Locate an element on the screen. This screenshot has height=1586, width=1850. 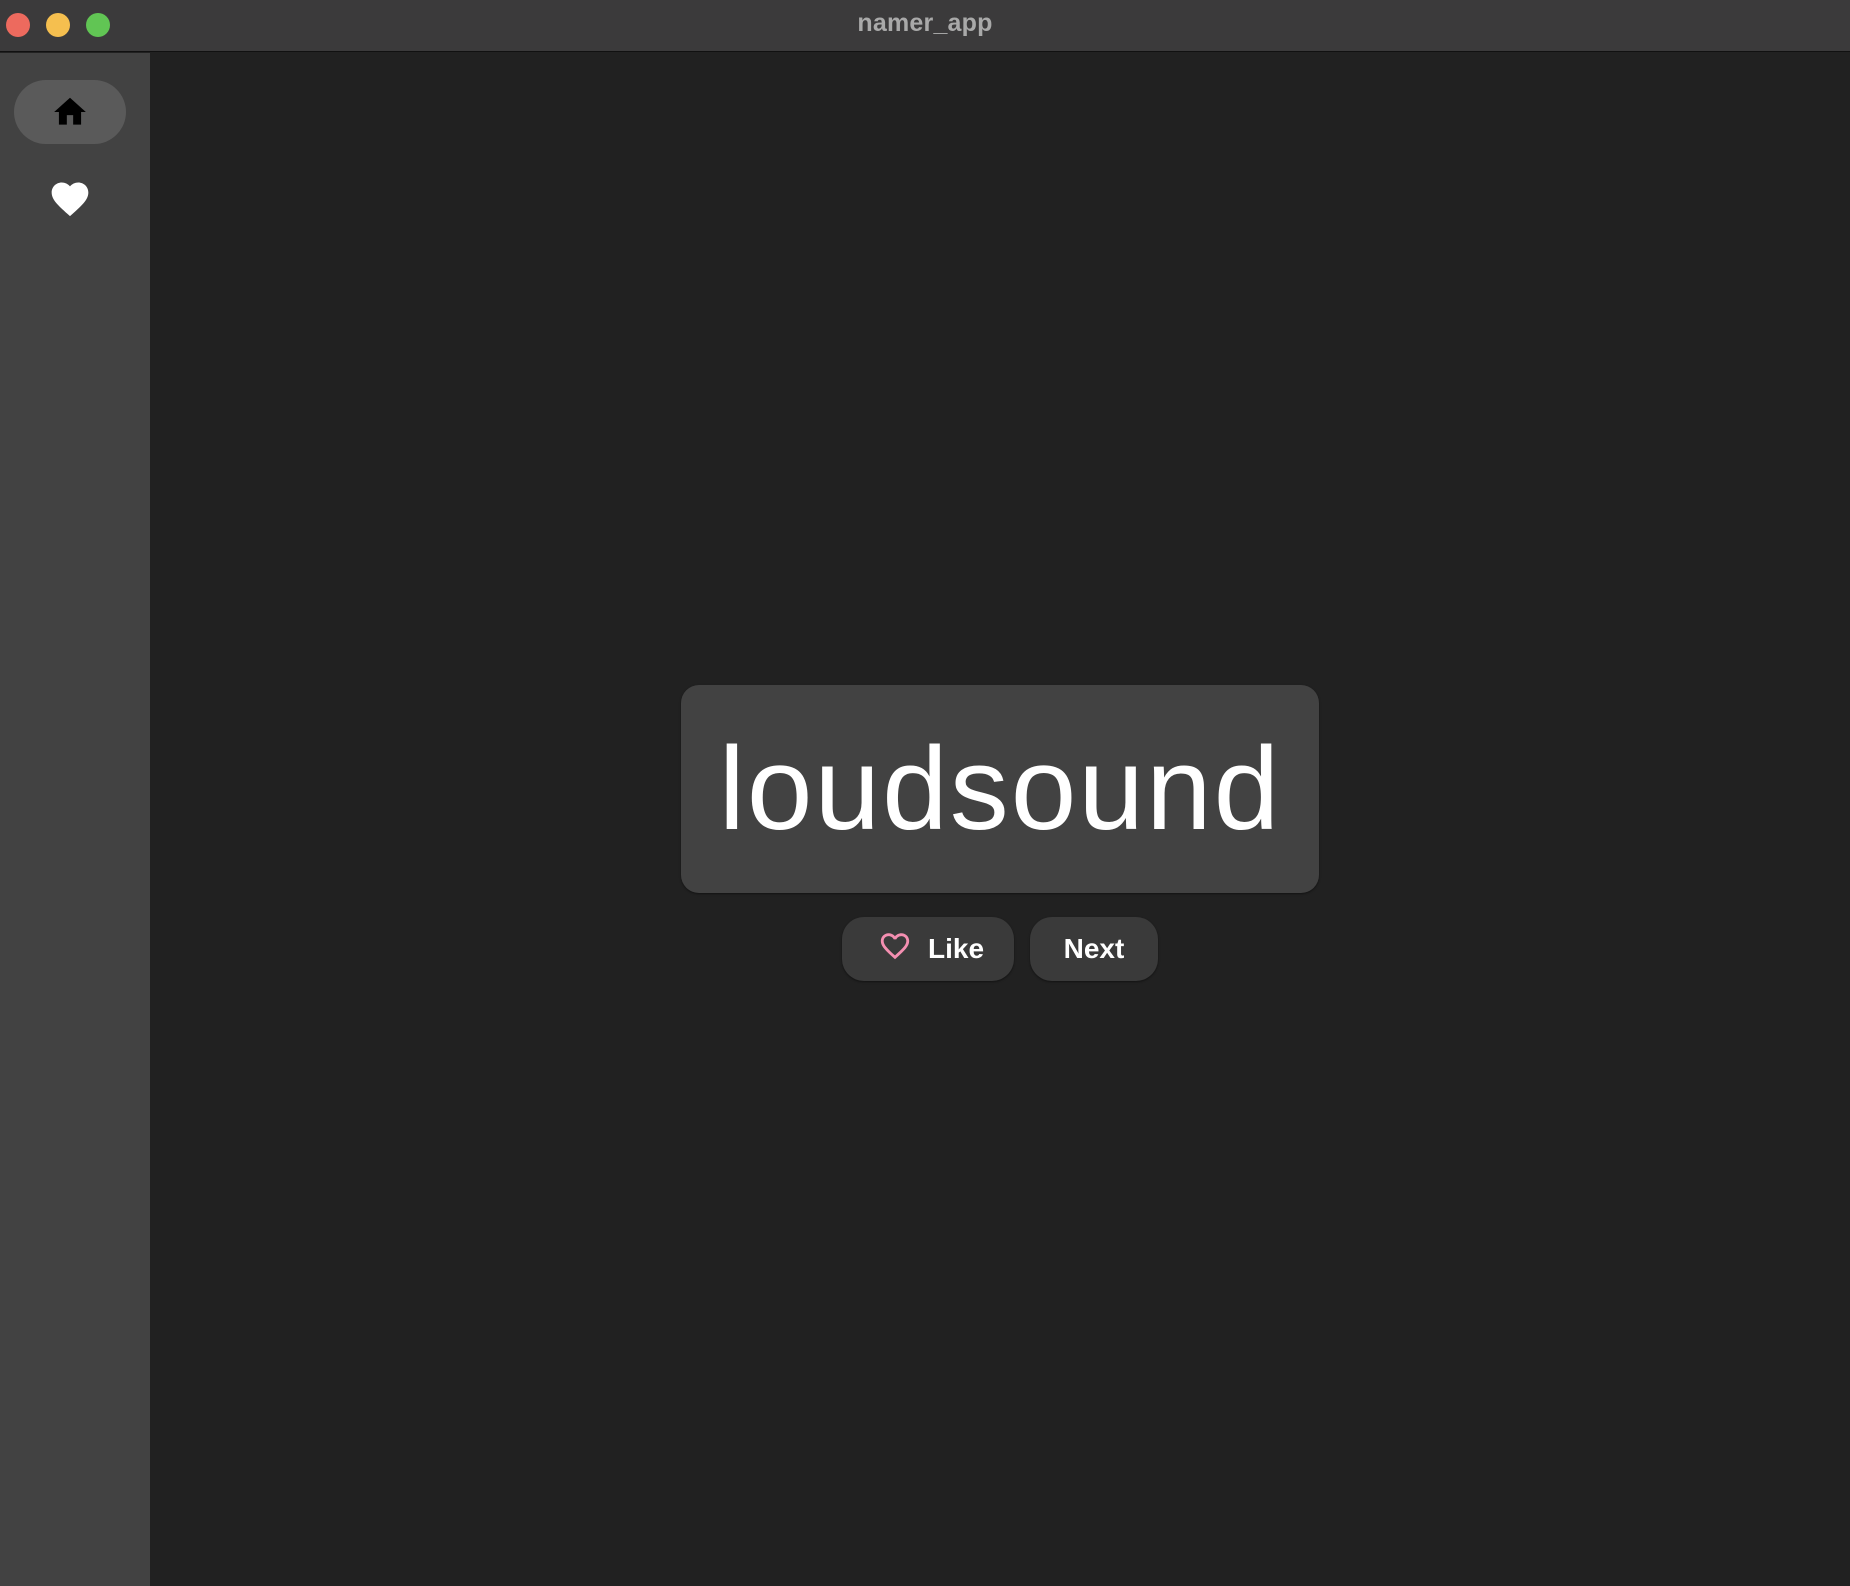
word-pair-text: loudsound is located at coordinates (1000, 789).